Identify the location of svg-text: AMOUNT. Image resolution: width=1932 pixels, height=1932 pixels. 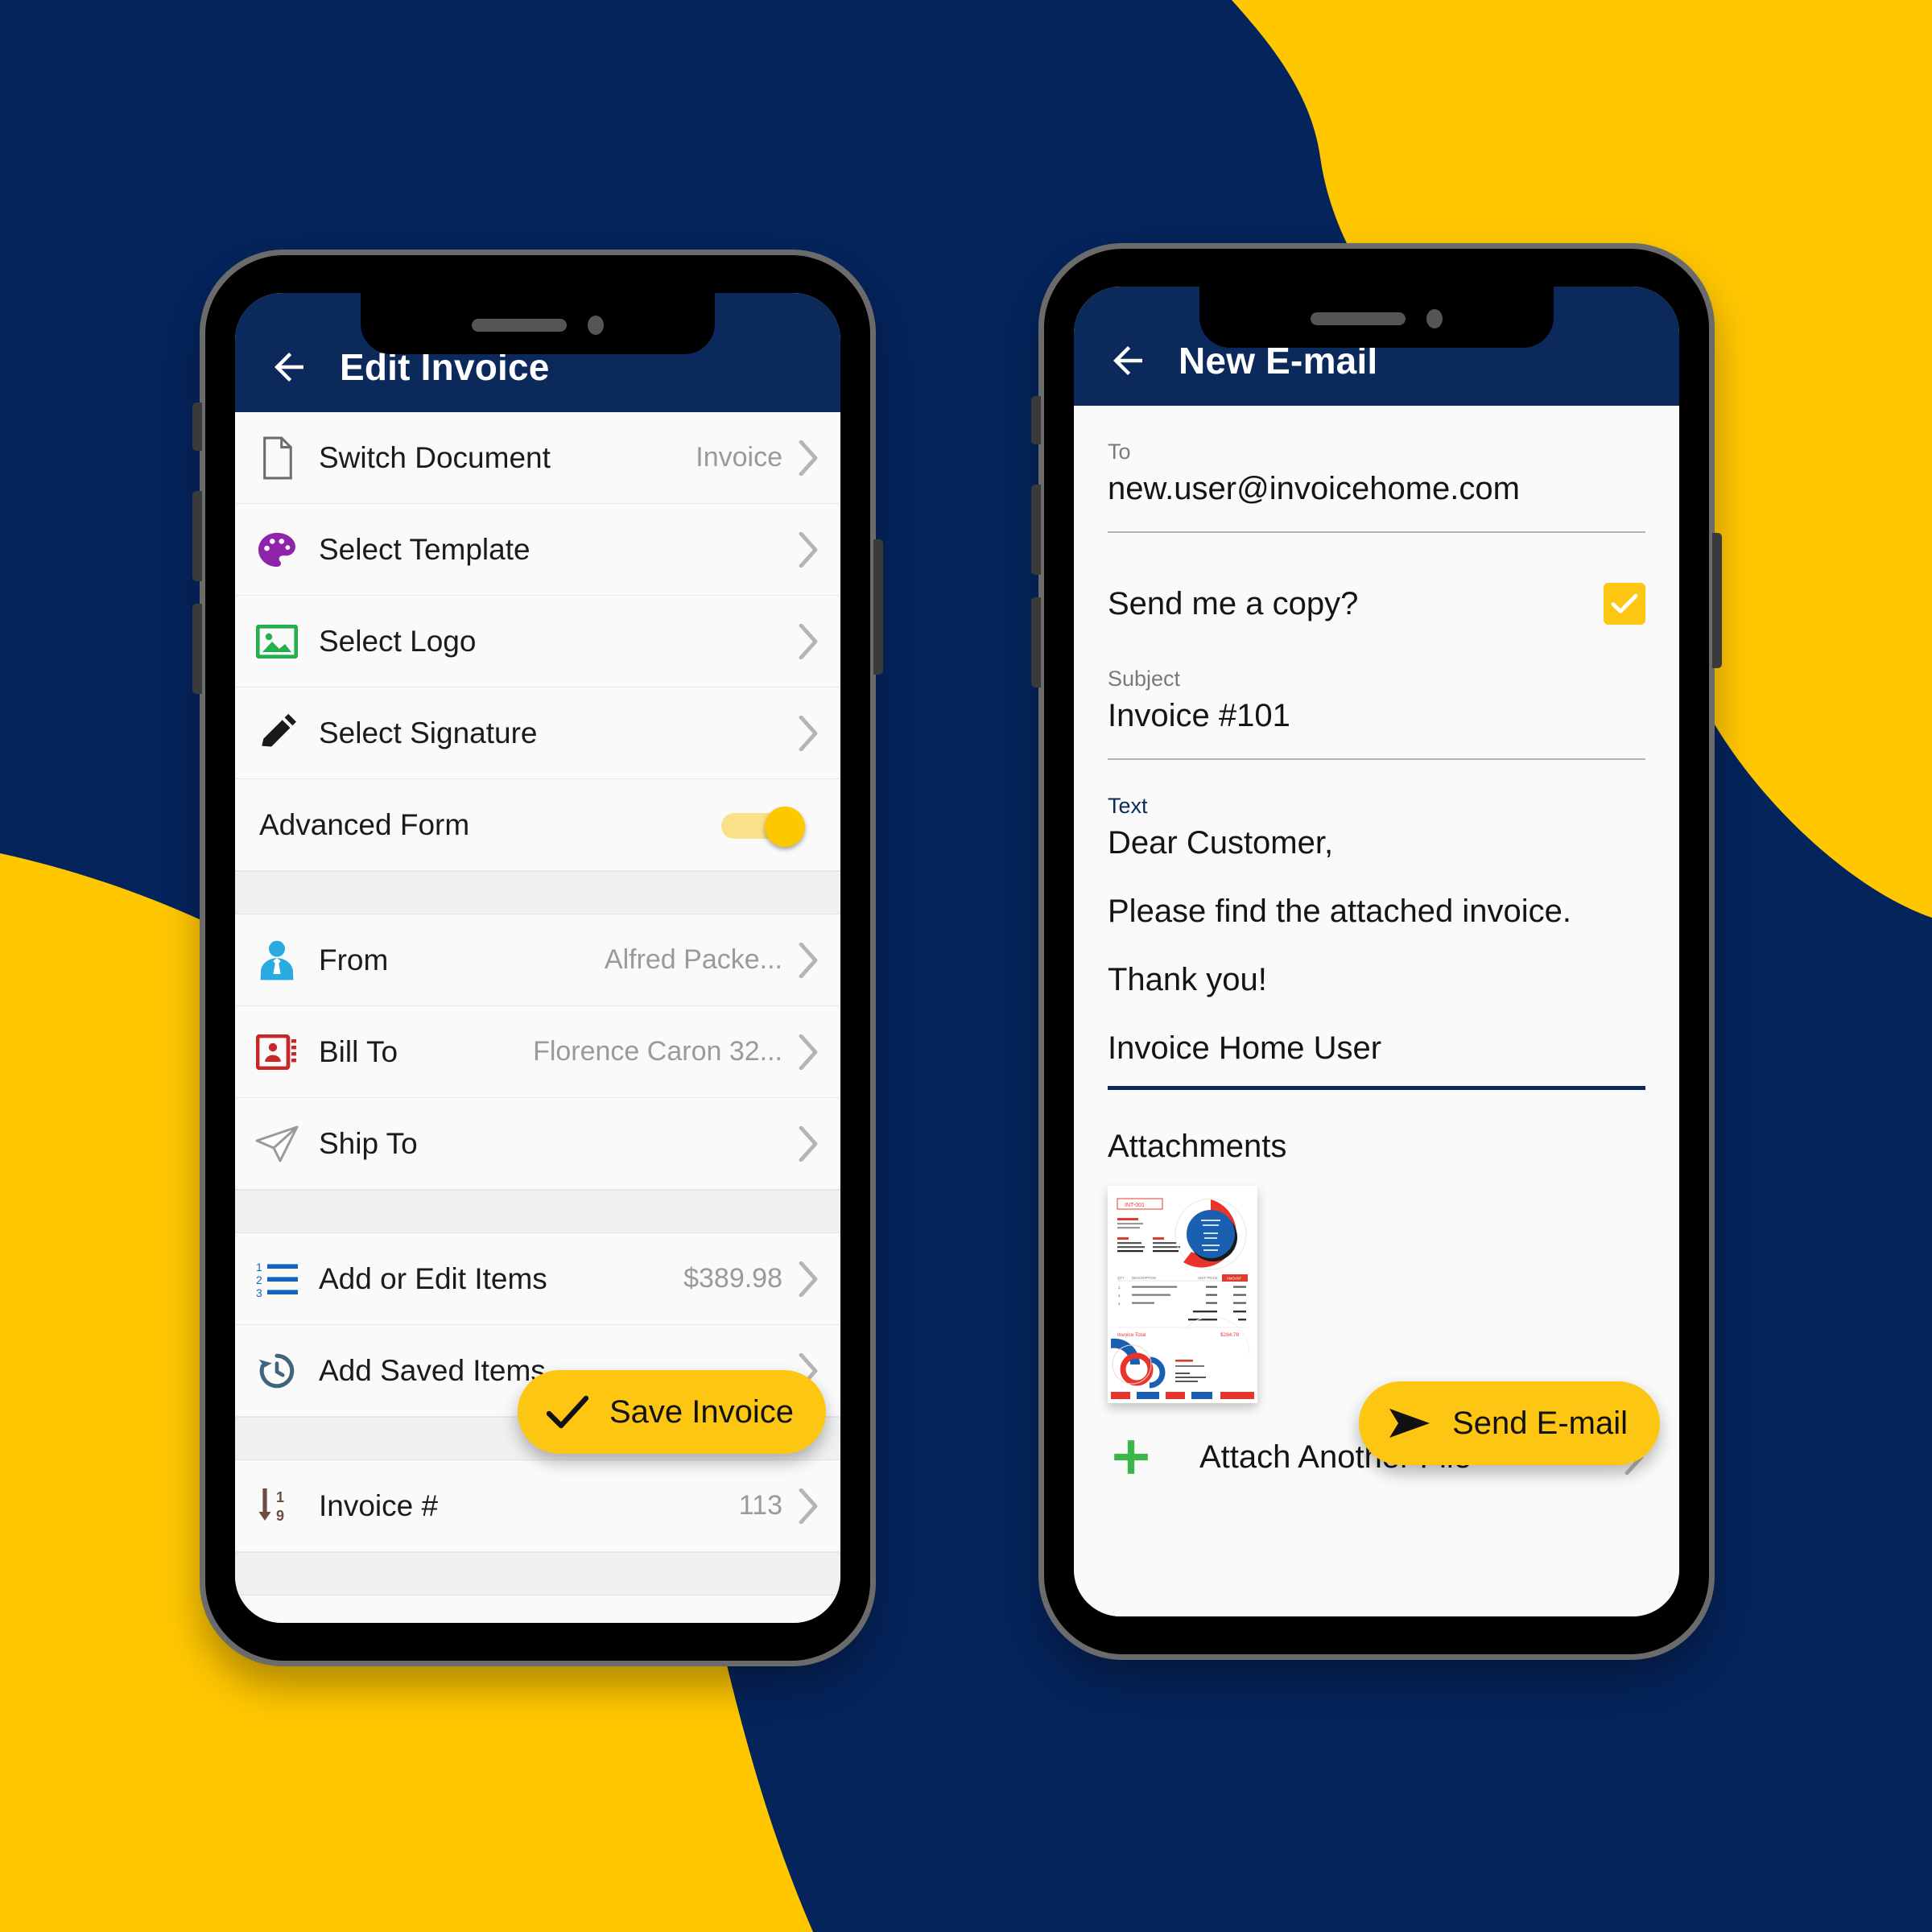
(1234, 1279).